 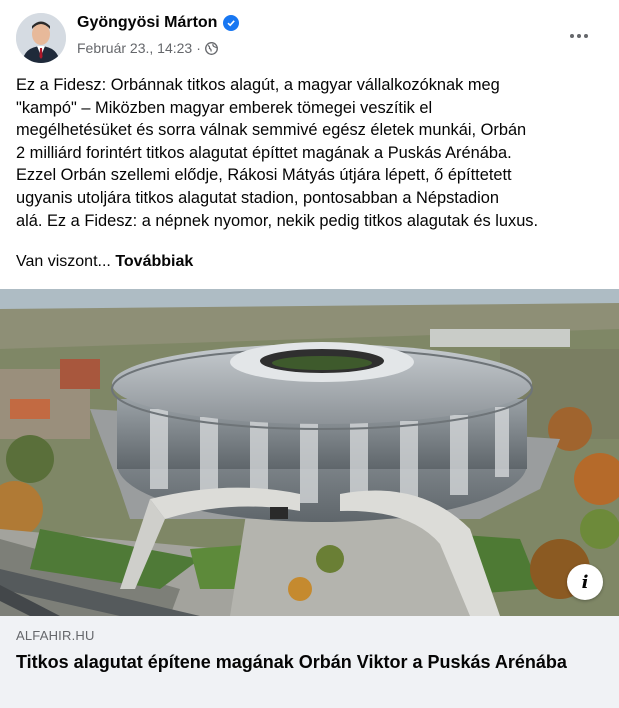 What do you see at coordinates (579, 36) in the screenshot?
I see `more-options-icon` at bounding box center [579, 36].